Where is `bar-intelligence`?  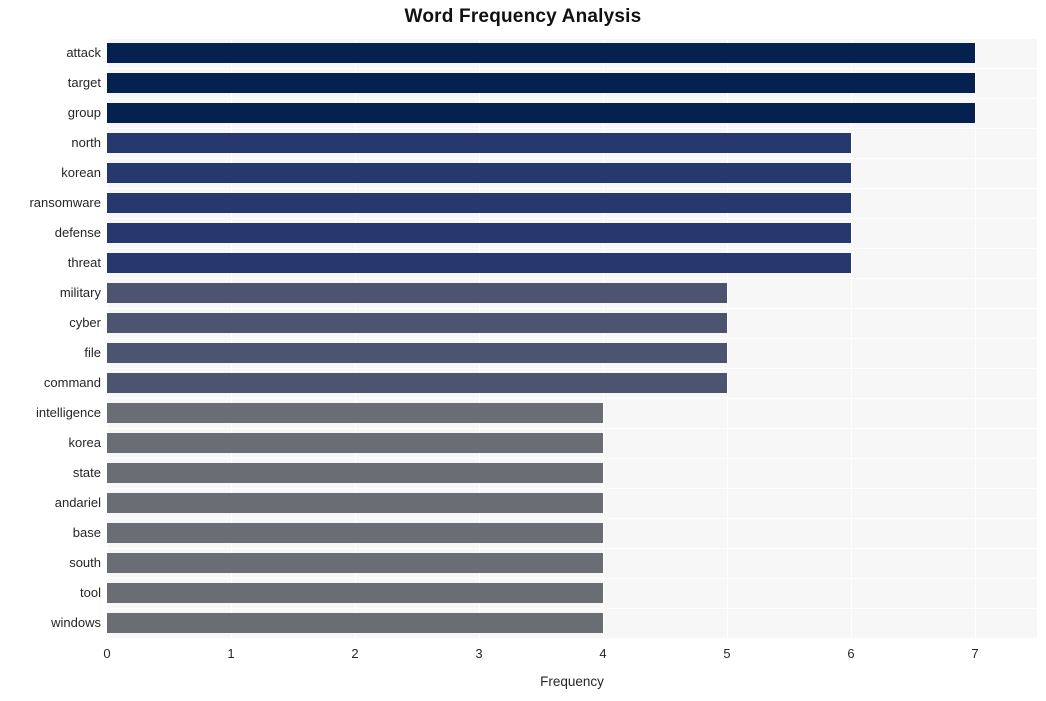 bar-intelligence is located at coordinates (355, 413).